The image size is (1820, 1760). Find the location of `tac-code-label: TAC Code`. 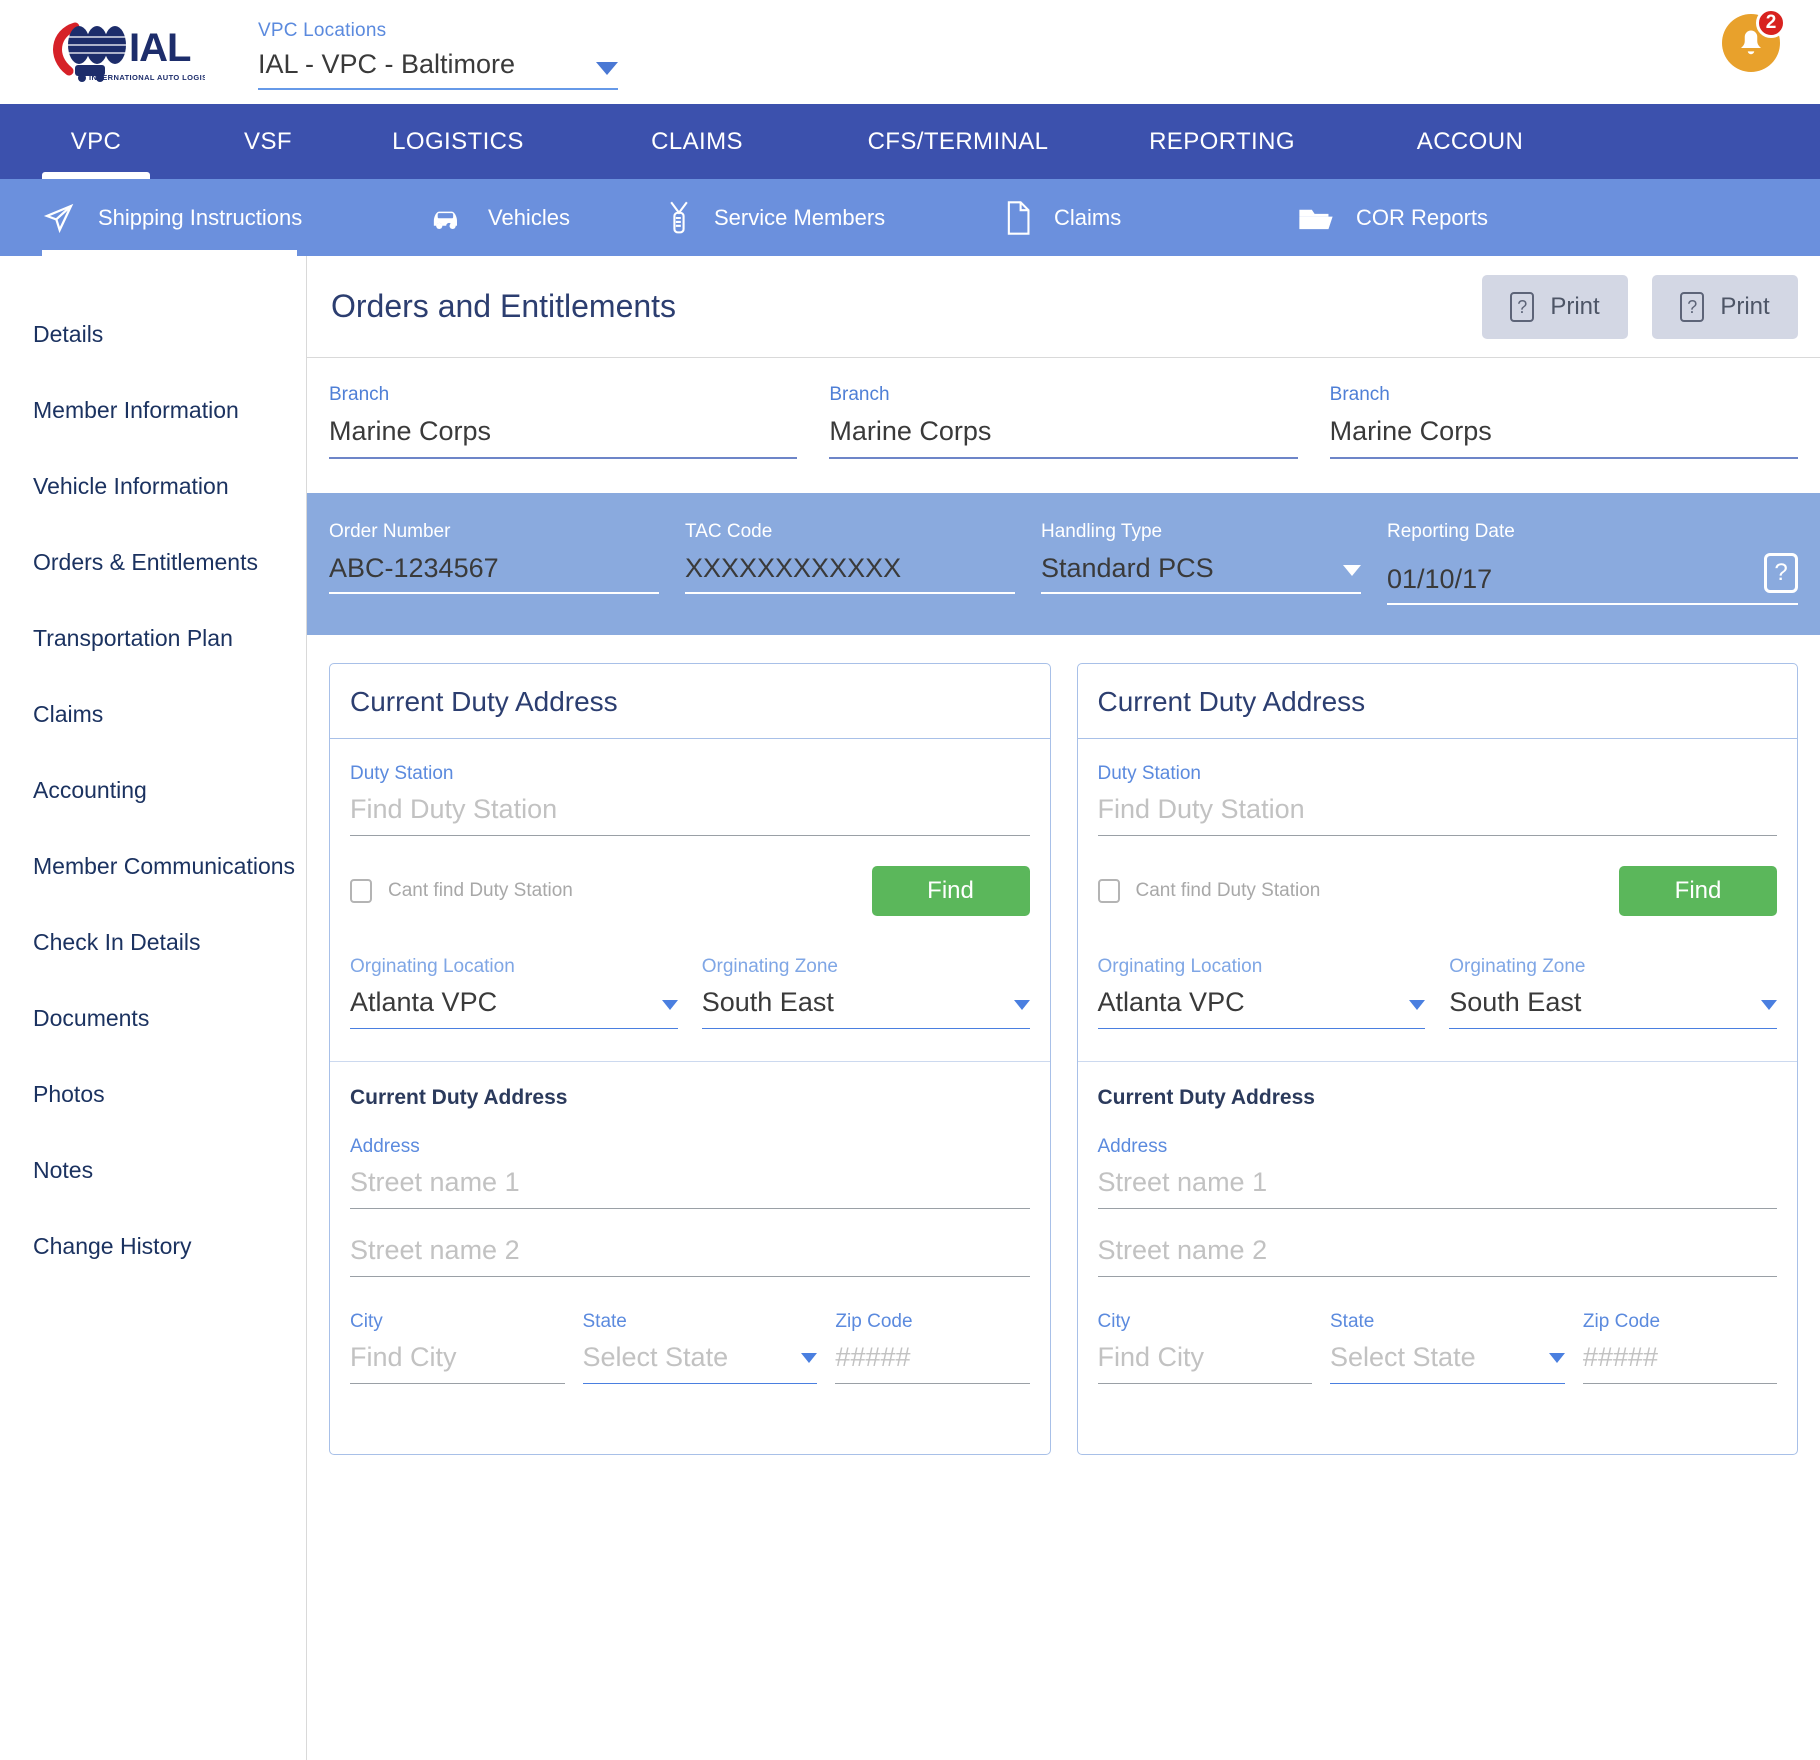

tac-code-label: TAC Code is located at coordinates (729, 531).